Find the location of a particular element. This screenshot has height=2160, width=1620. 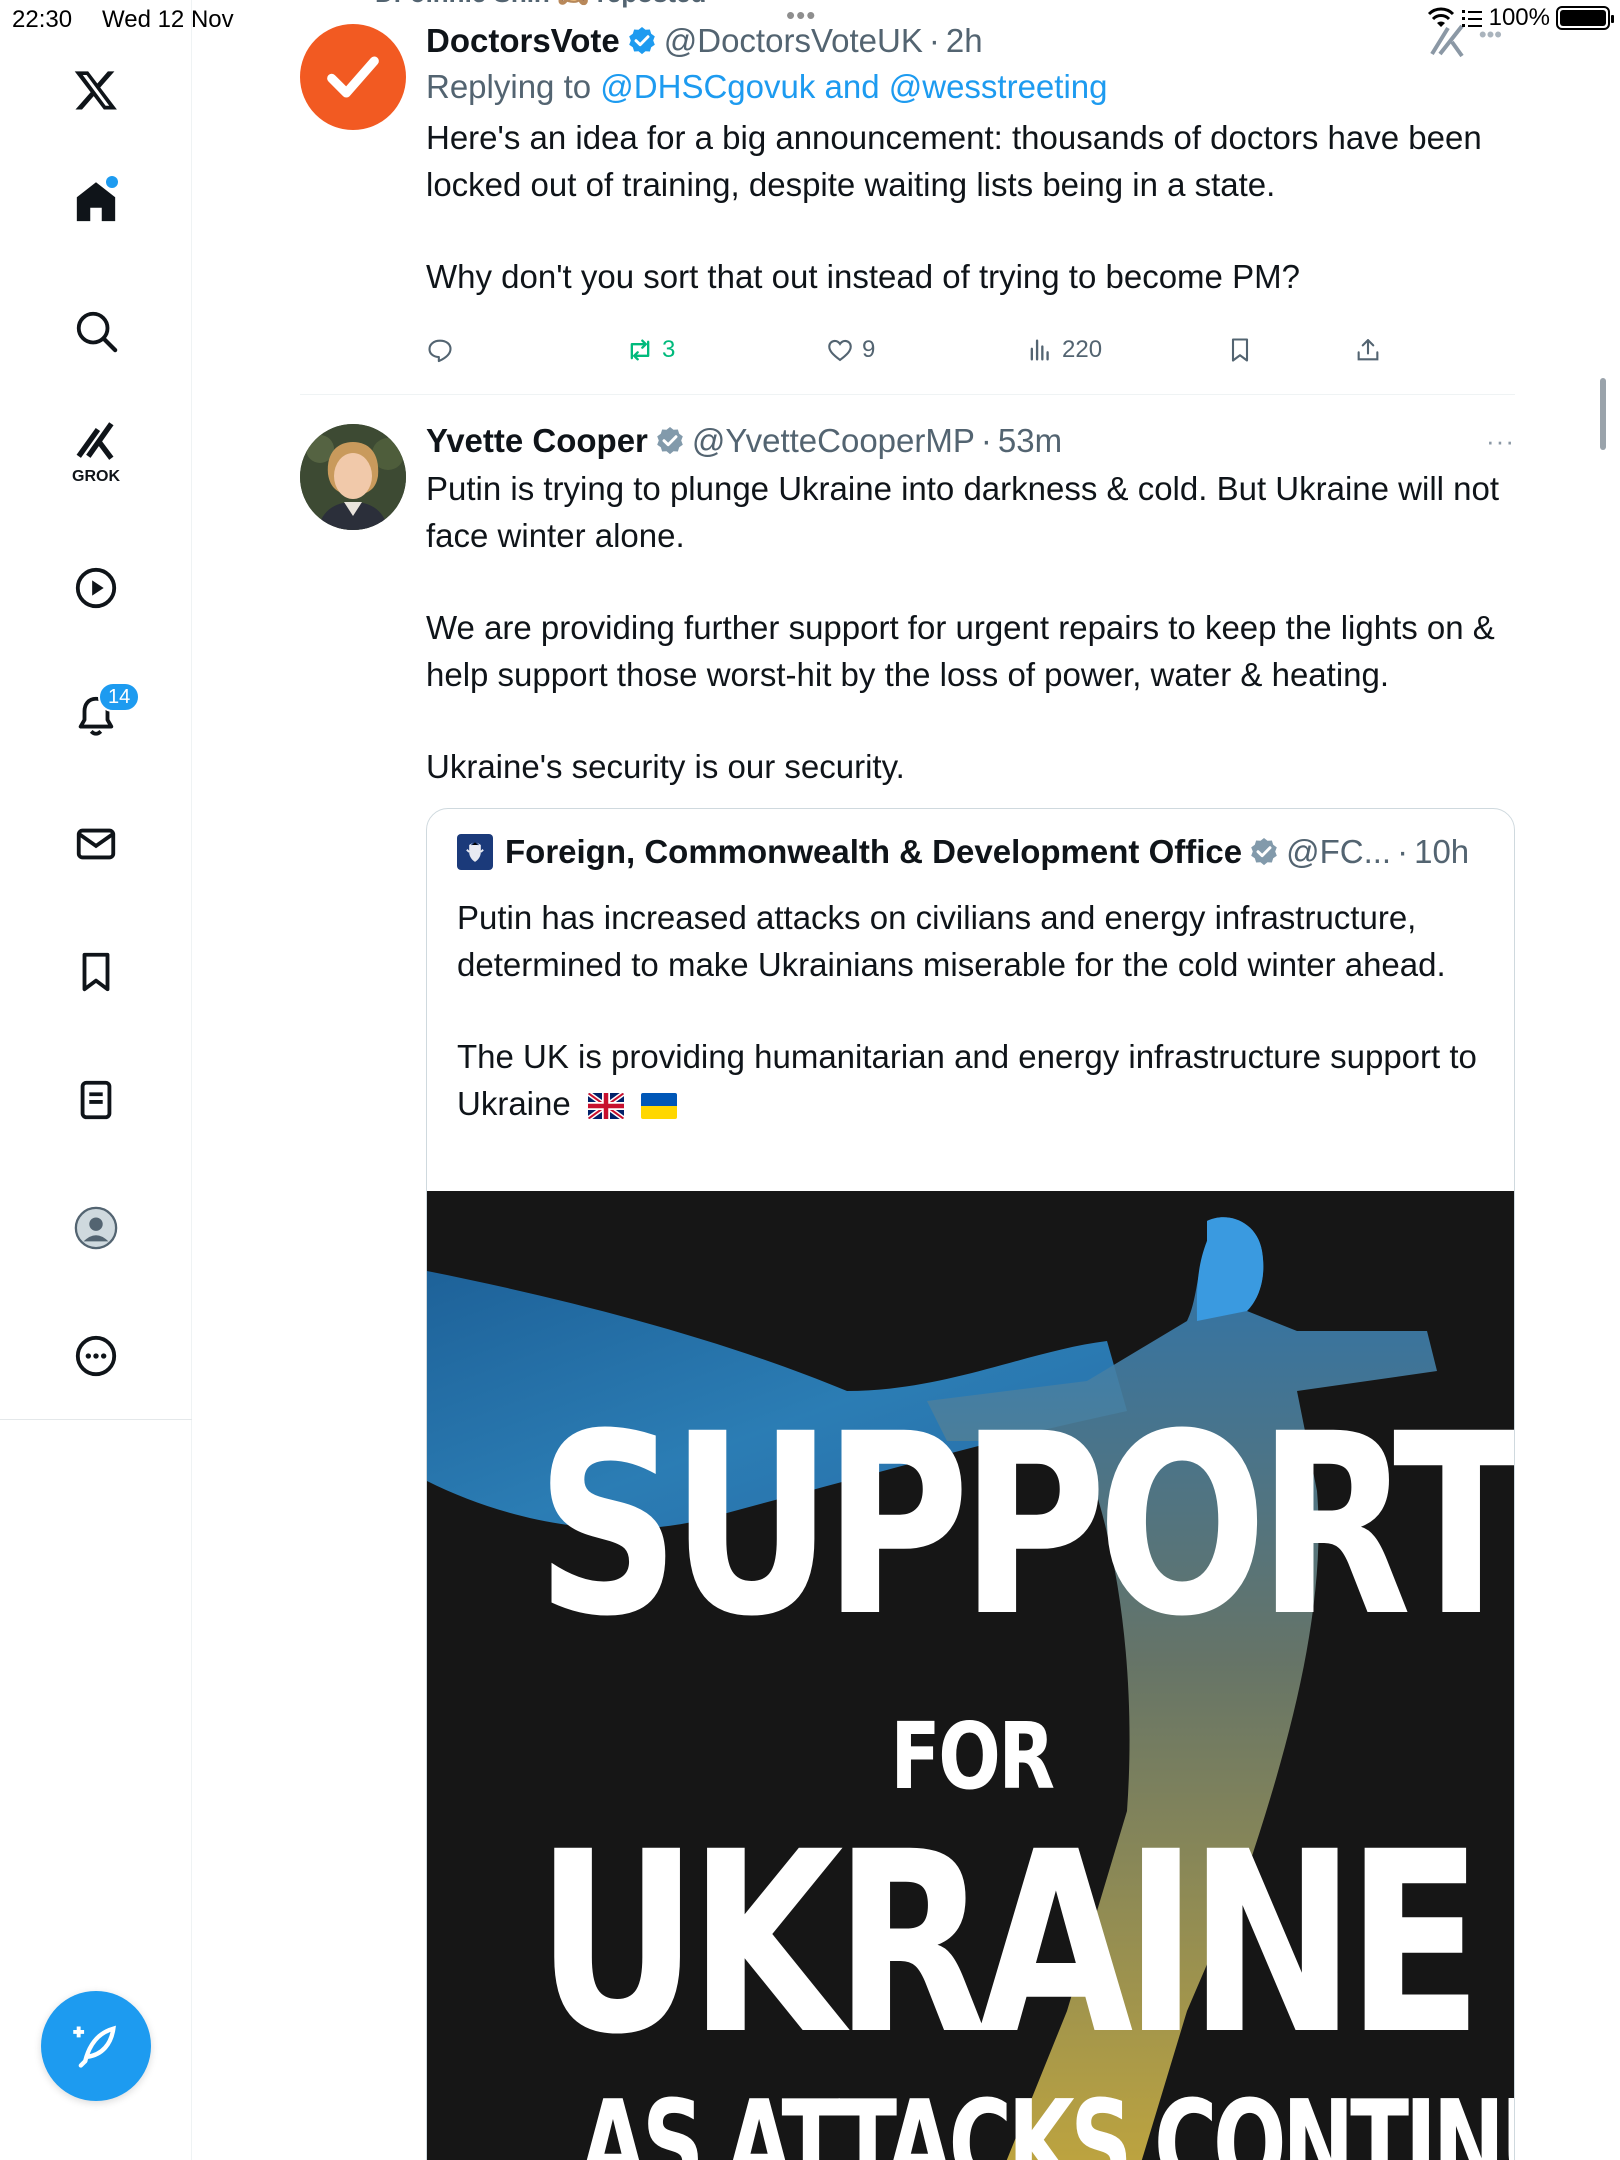

tweet-actions: 3 9 220 is located at coordinates (946, 350).